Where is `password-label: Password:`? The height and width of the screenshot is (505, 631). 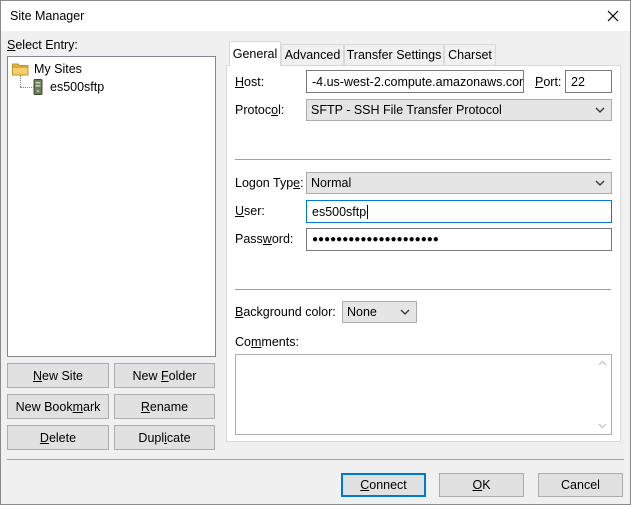 password-label: Password: is located at coordinates (264, 239).